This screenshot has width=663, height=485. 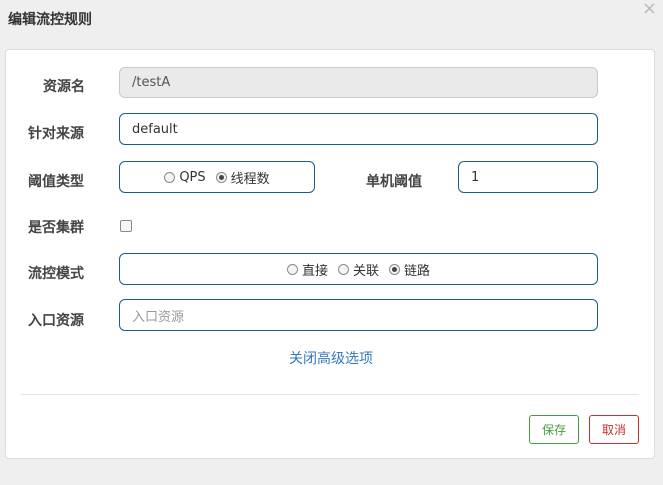 What do you see at coordinates (56, 228) in the screenshot?
I see `cluster-mode-label: 是否集群` at bounding box center [56, 228].